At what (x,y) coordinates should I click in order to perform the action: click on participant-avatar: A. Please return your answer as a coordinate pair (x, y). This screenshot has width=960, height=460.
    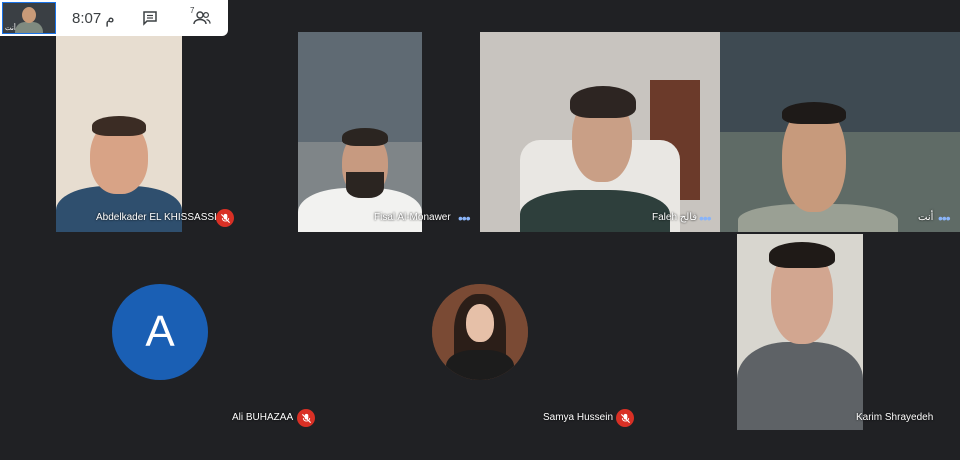
    Looking at the image, I should click on (160, 332).